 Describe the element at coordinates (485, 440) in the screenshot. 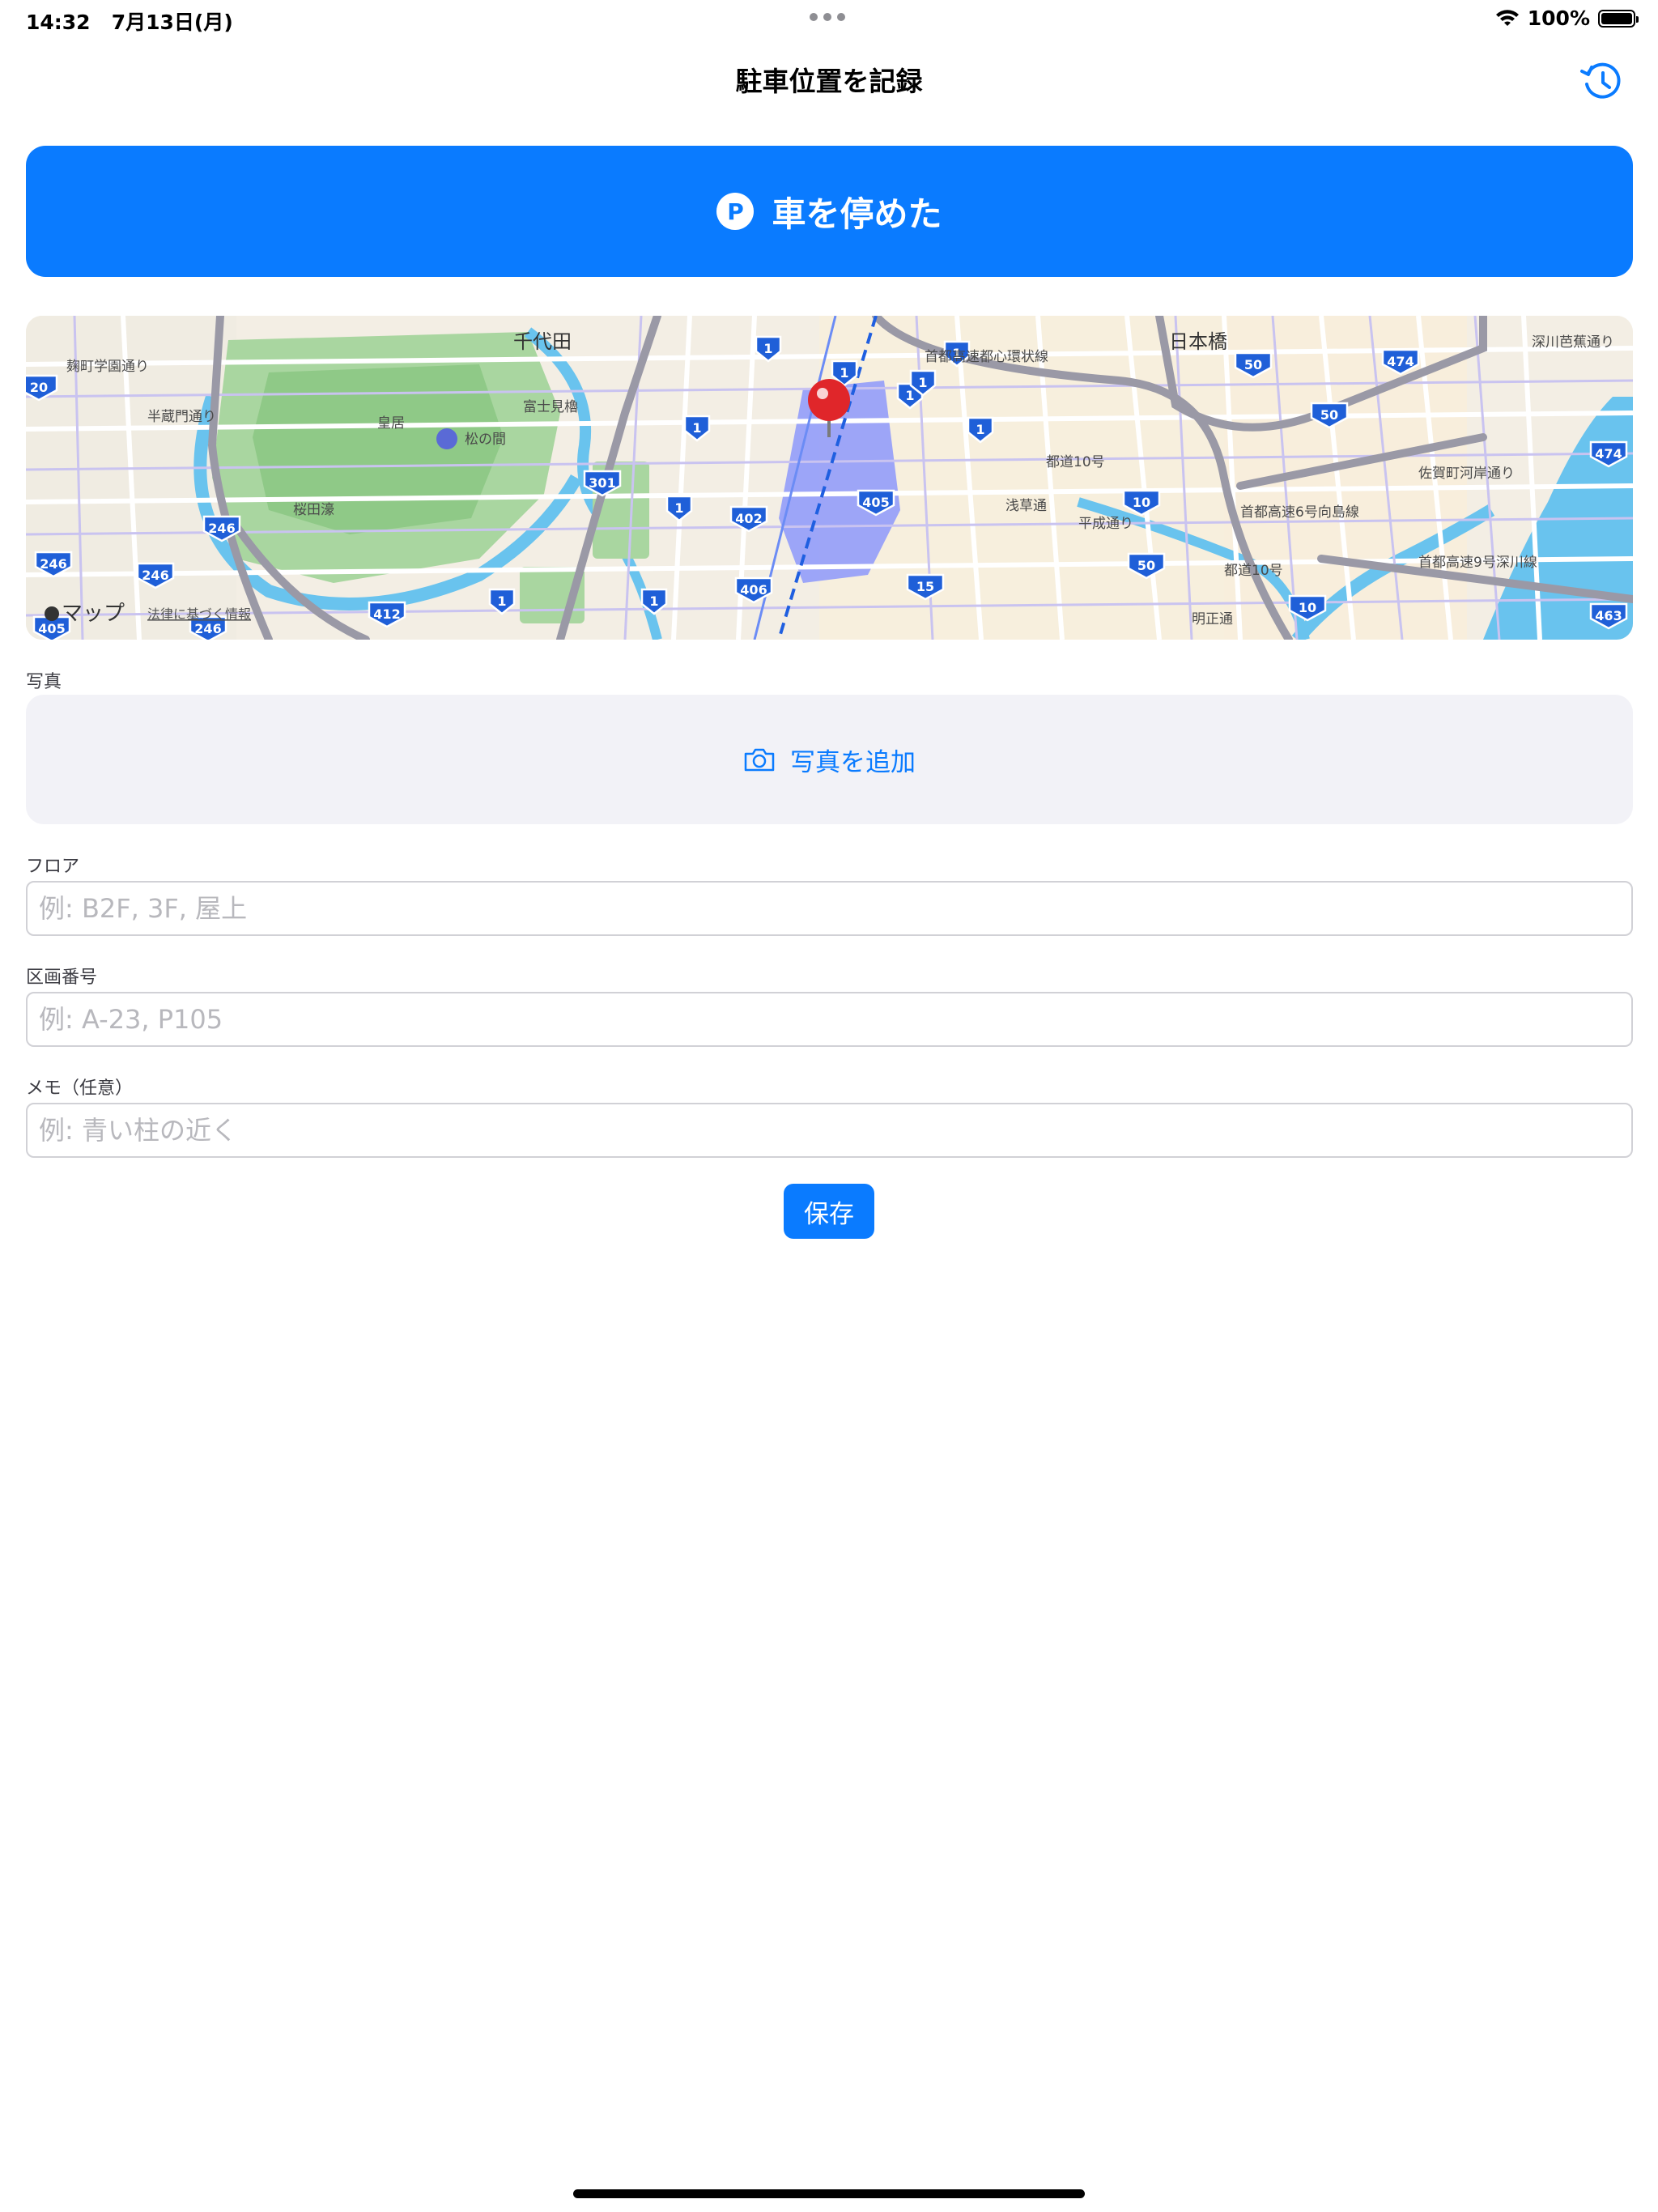

I see `map-label-matsunoma: 松の間` at that location.